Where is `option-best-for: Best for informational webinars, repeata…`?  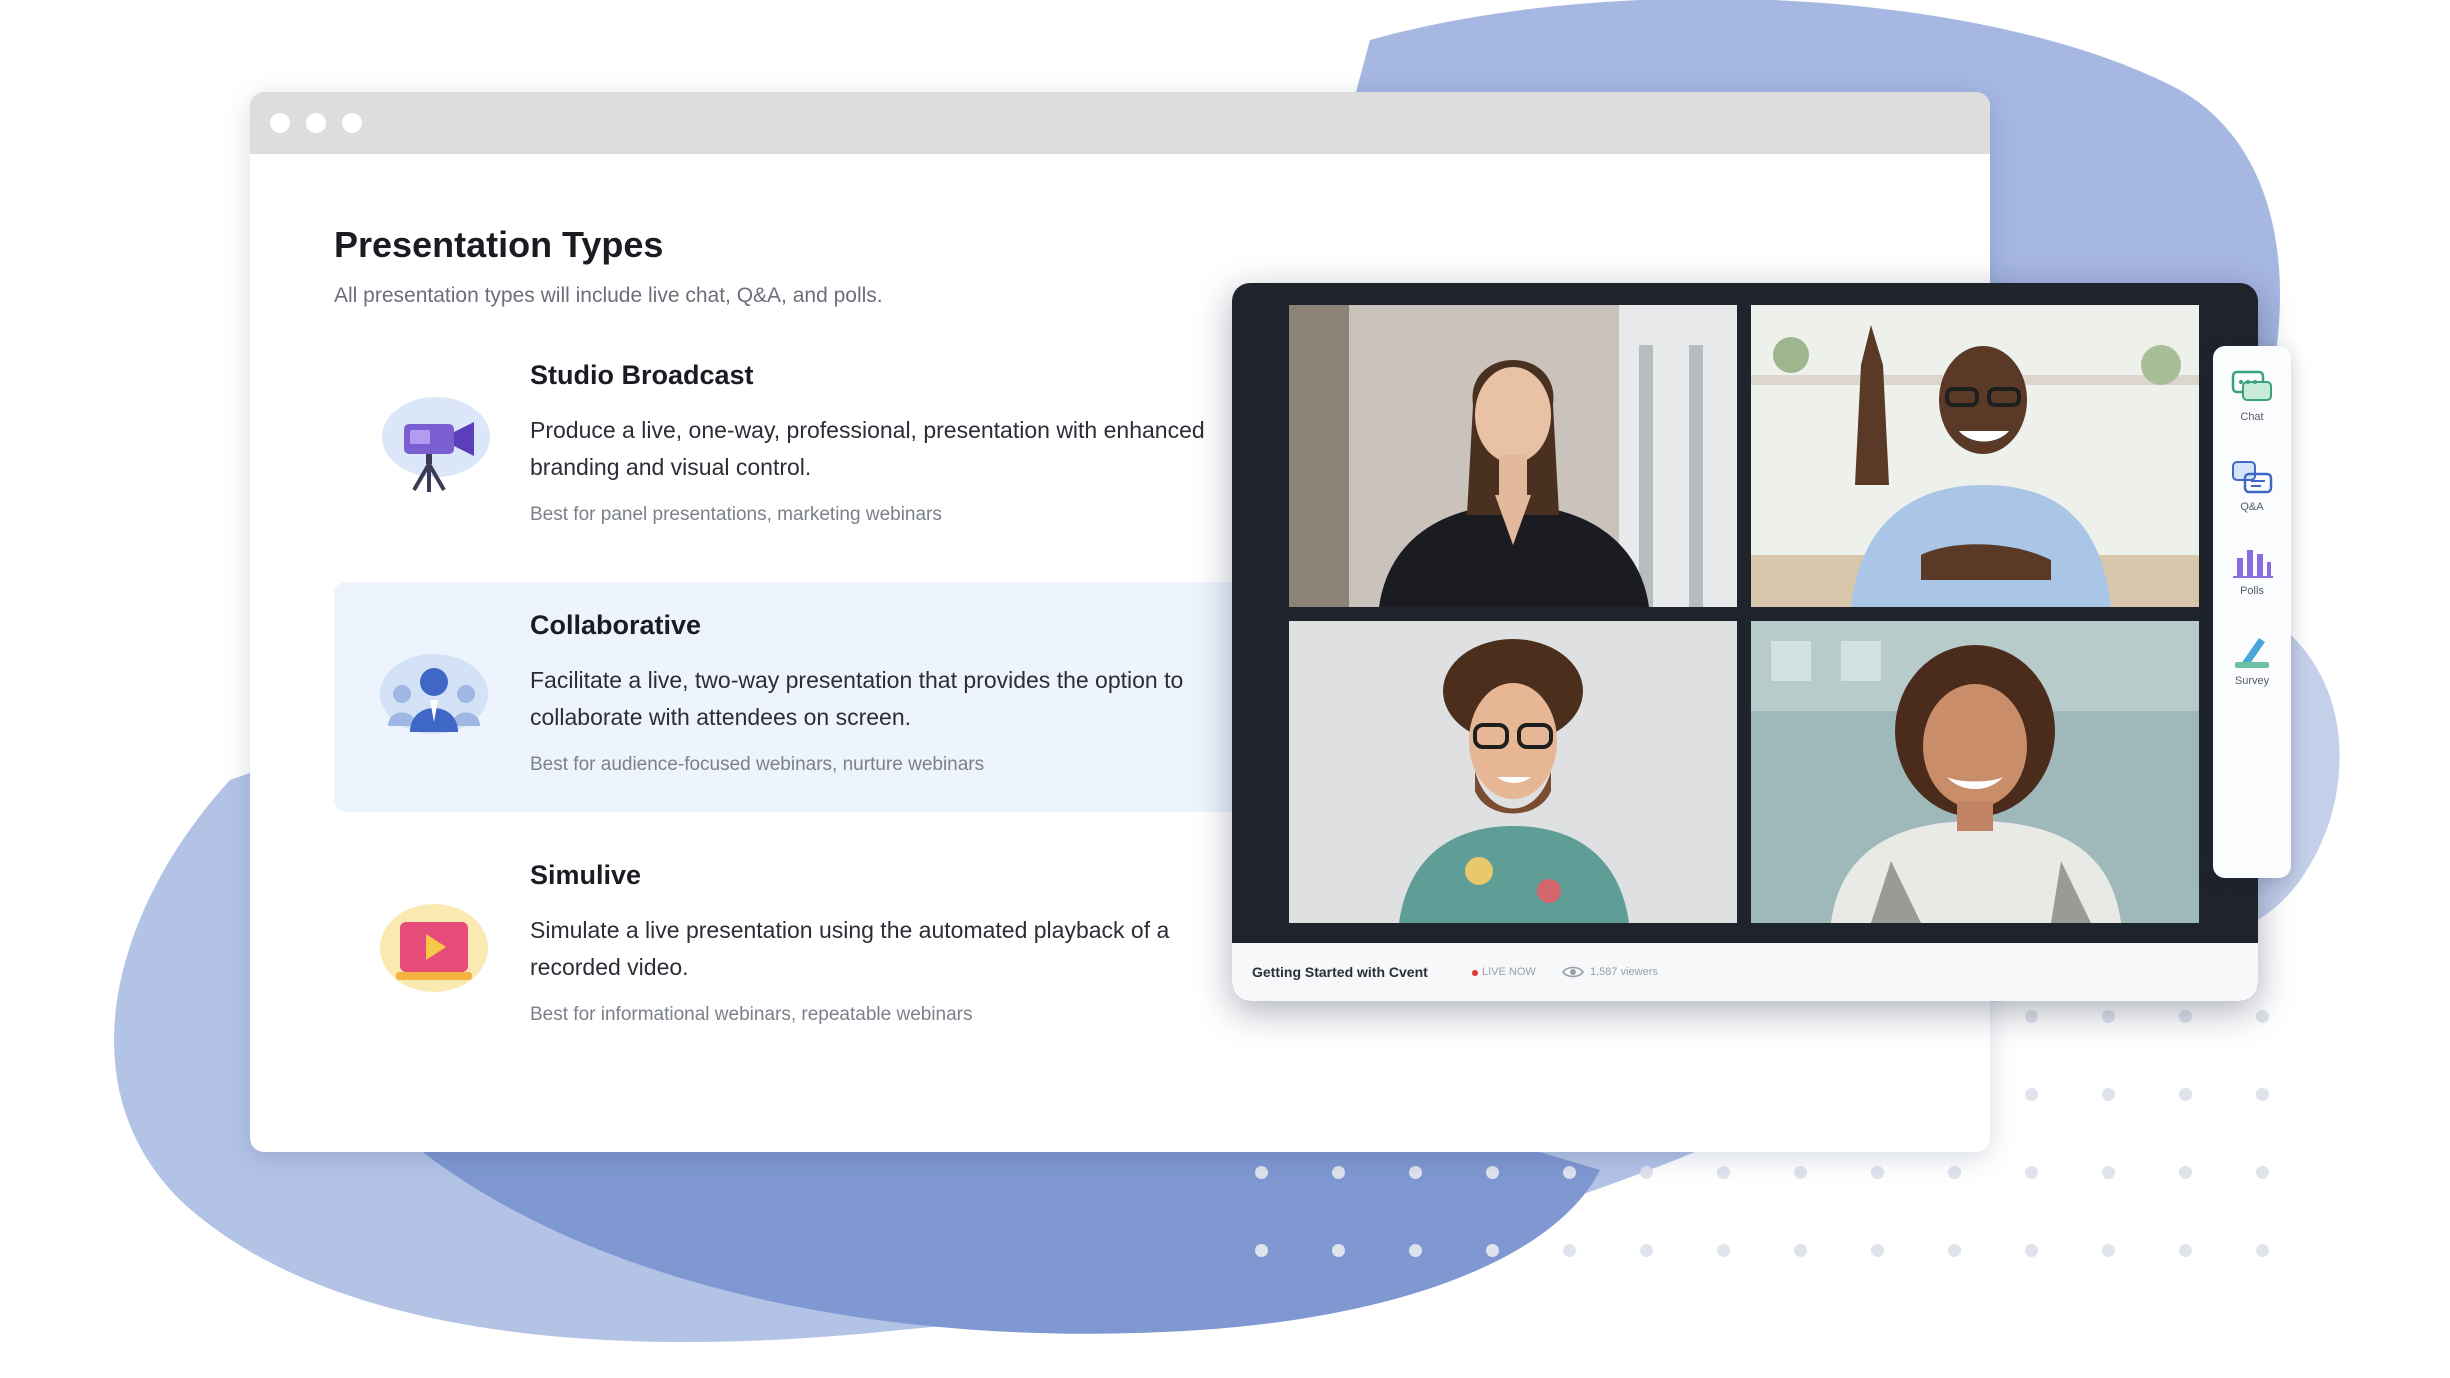
option-best-for: Best for informational webinars, repeata… is located at coordinates (751, 1014).